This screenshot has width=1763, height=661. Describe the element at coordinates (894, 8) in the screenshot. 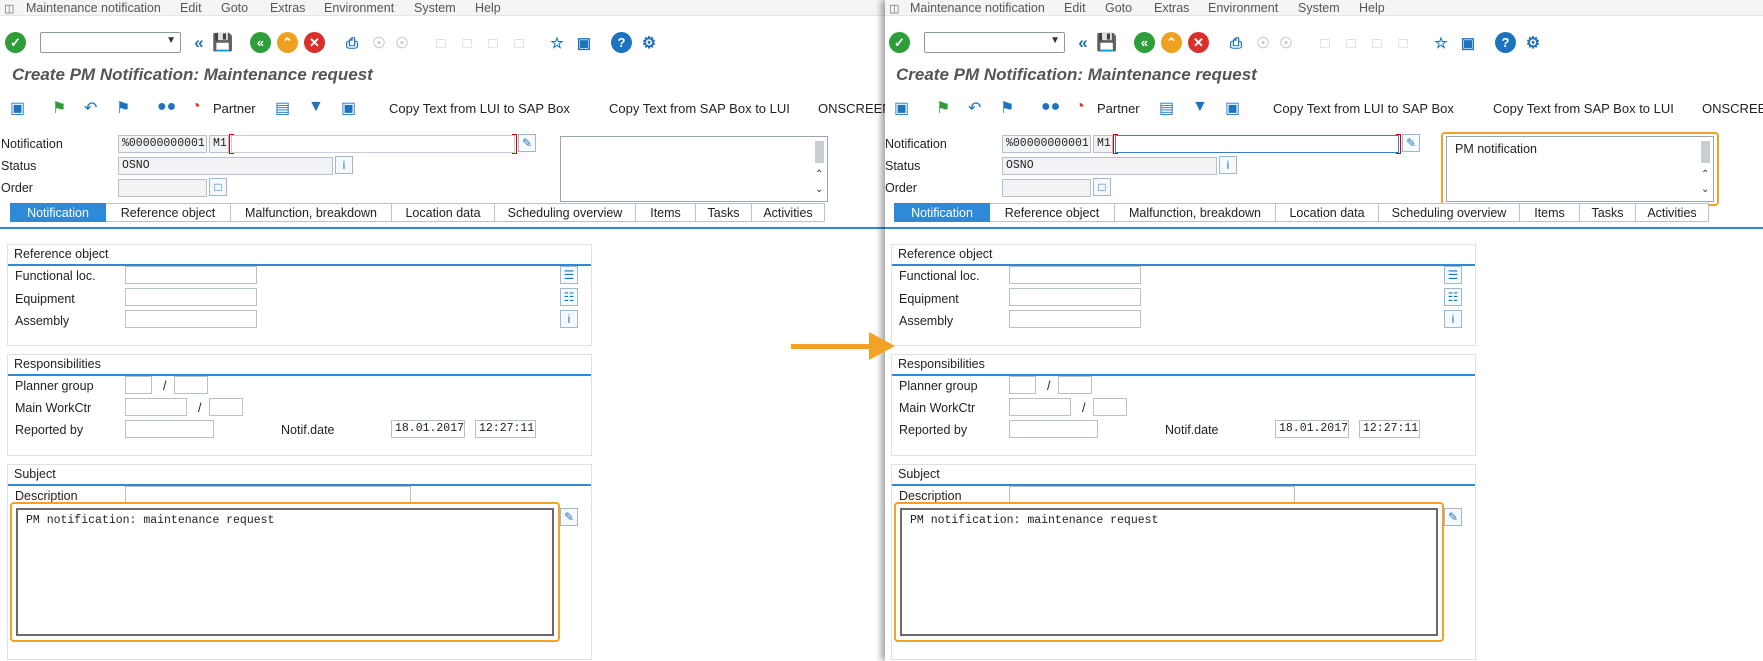

I see `menu-icon: ◫` at that location.